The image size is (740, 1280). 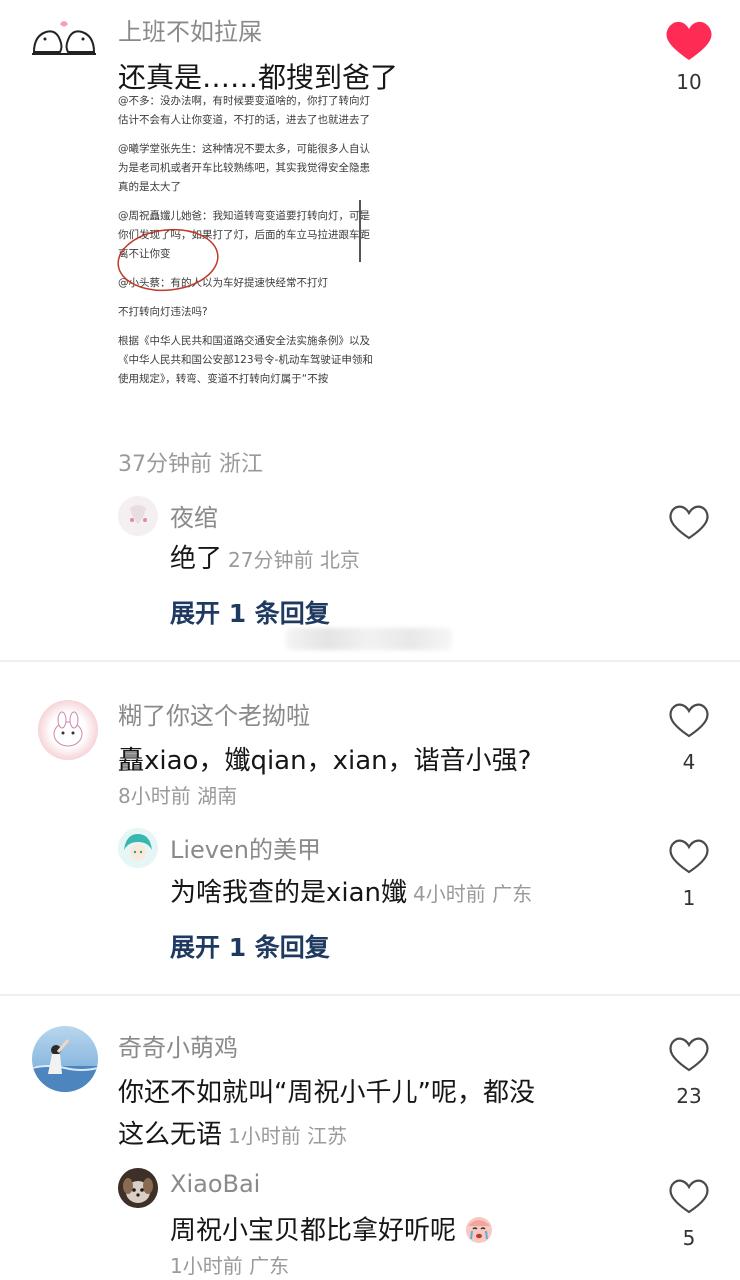 I want to click on red-circle-annotation, so click(x=168, y=260).